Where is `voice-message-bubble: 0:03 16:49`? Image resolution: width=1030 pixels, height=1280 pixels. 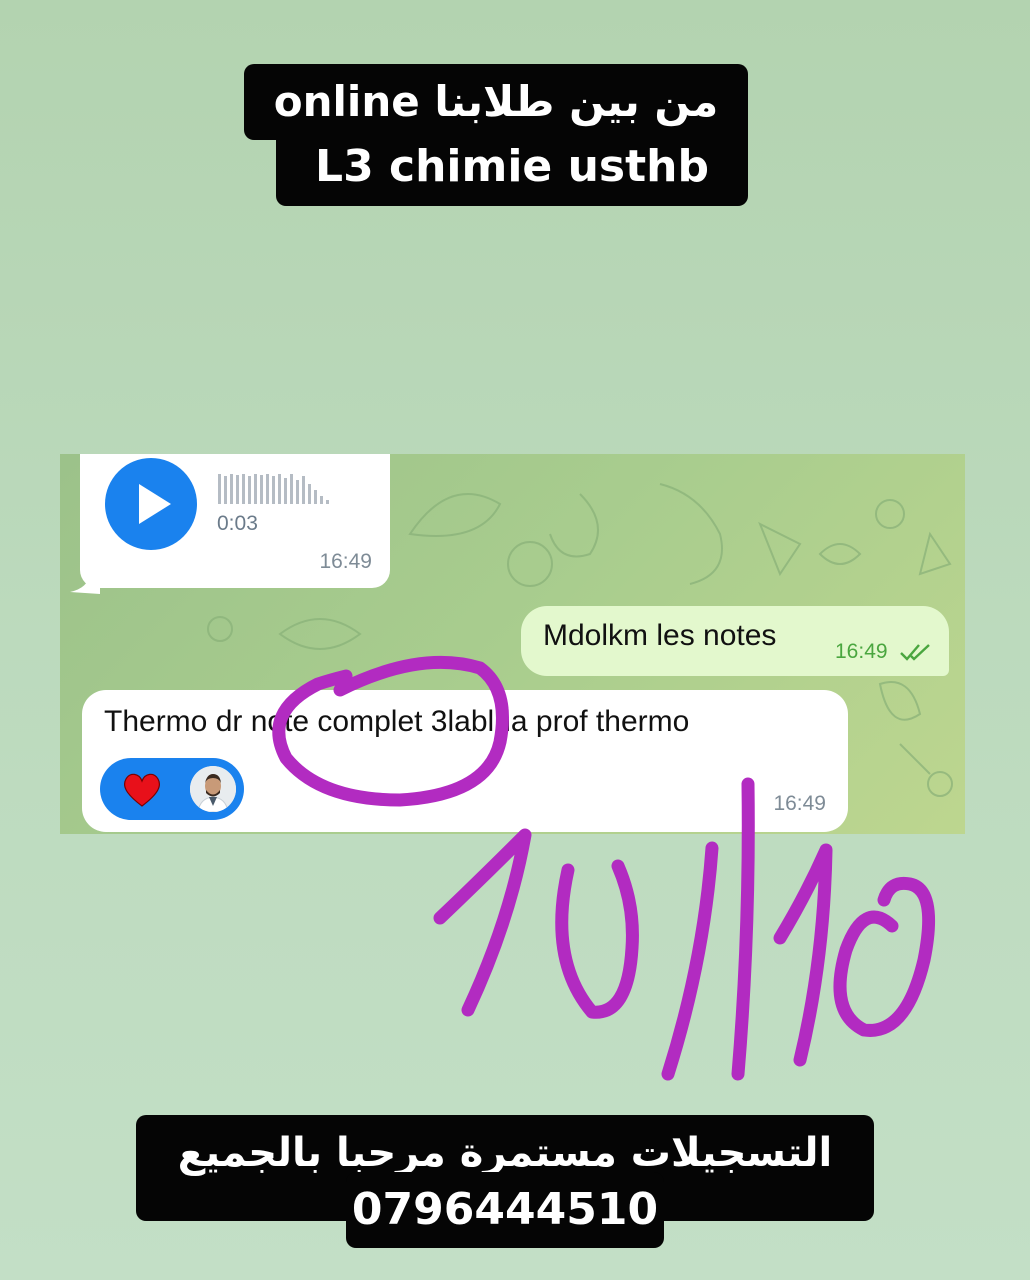
voice-message-bubble: 0:03 16:49 is located at coordinates (235, 521).